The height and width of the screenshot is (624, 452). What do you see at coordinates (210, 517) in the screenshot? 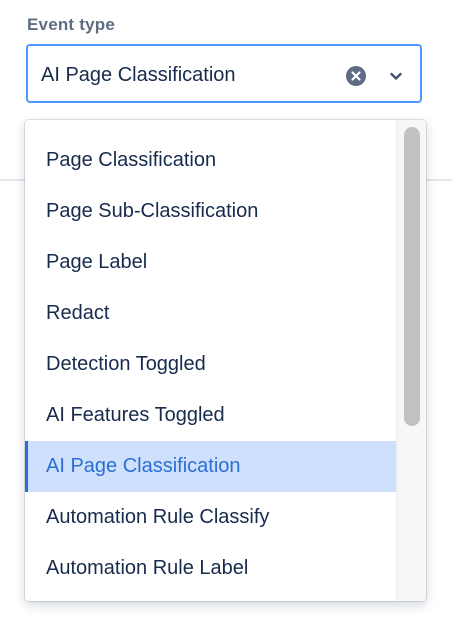
I see `option-automation-rule-classify: Automation Rule Classify` at bounding box center [210, 517].